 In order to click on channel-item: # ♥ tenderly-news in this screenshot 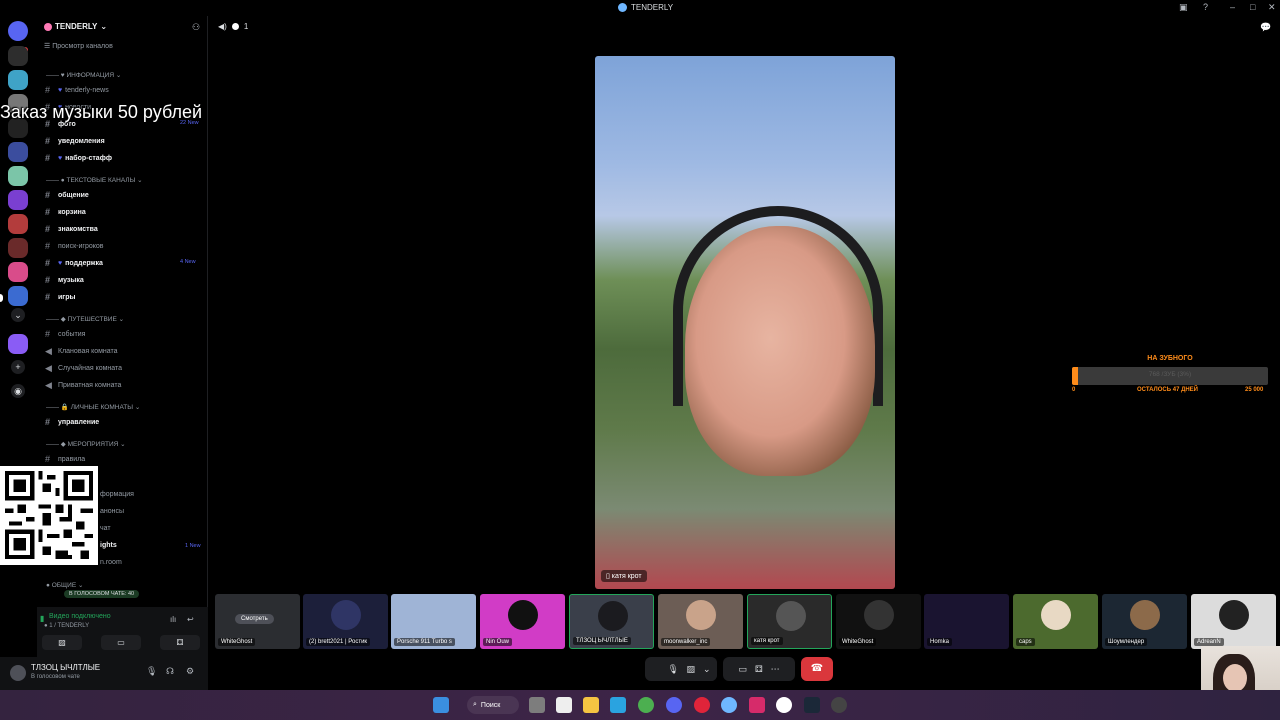, I will do `click(77, 90)`.